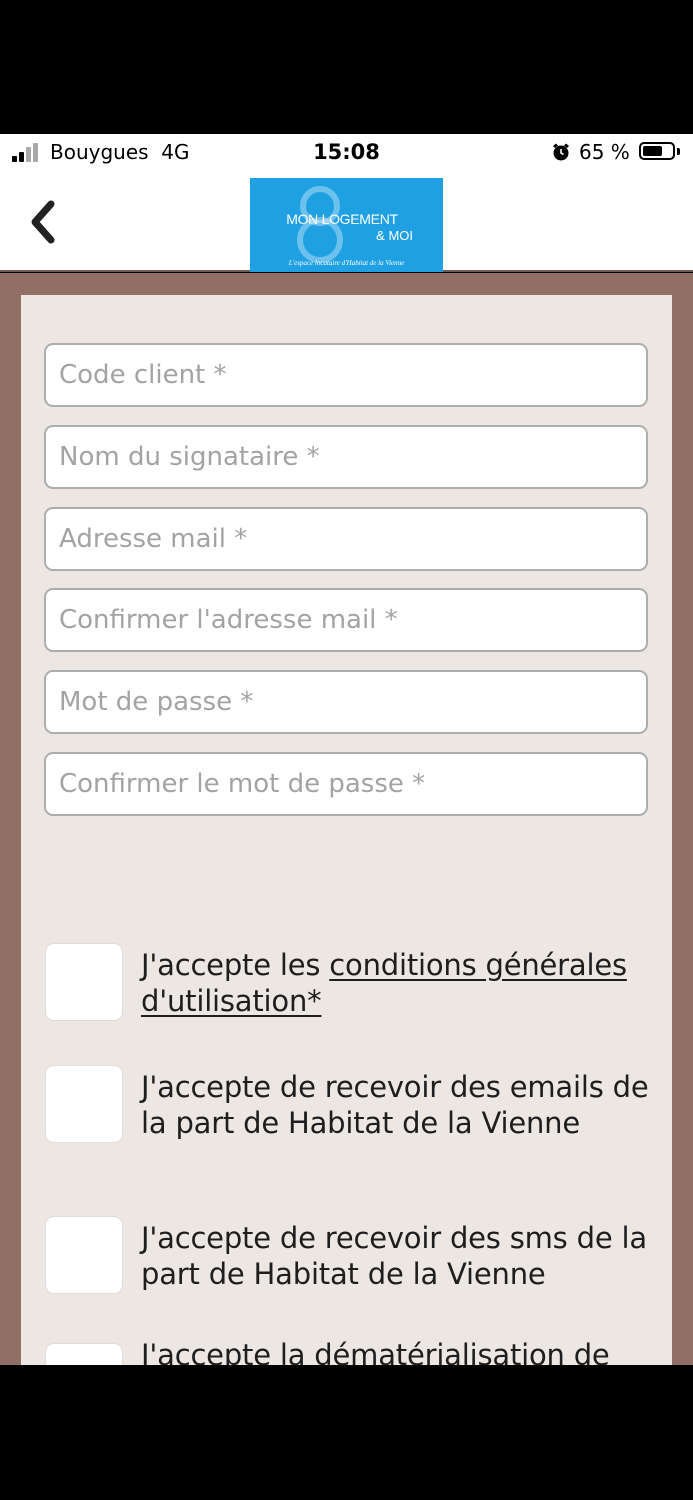  What do you see at coordinates (346, 784) in the screenshot?
I see `confirm-password-field` at bounding box center [346, 784].